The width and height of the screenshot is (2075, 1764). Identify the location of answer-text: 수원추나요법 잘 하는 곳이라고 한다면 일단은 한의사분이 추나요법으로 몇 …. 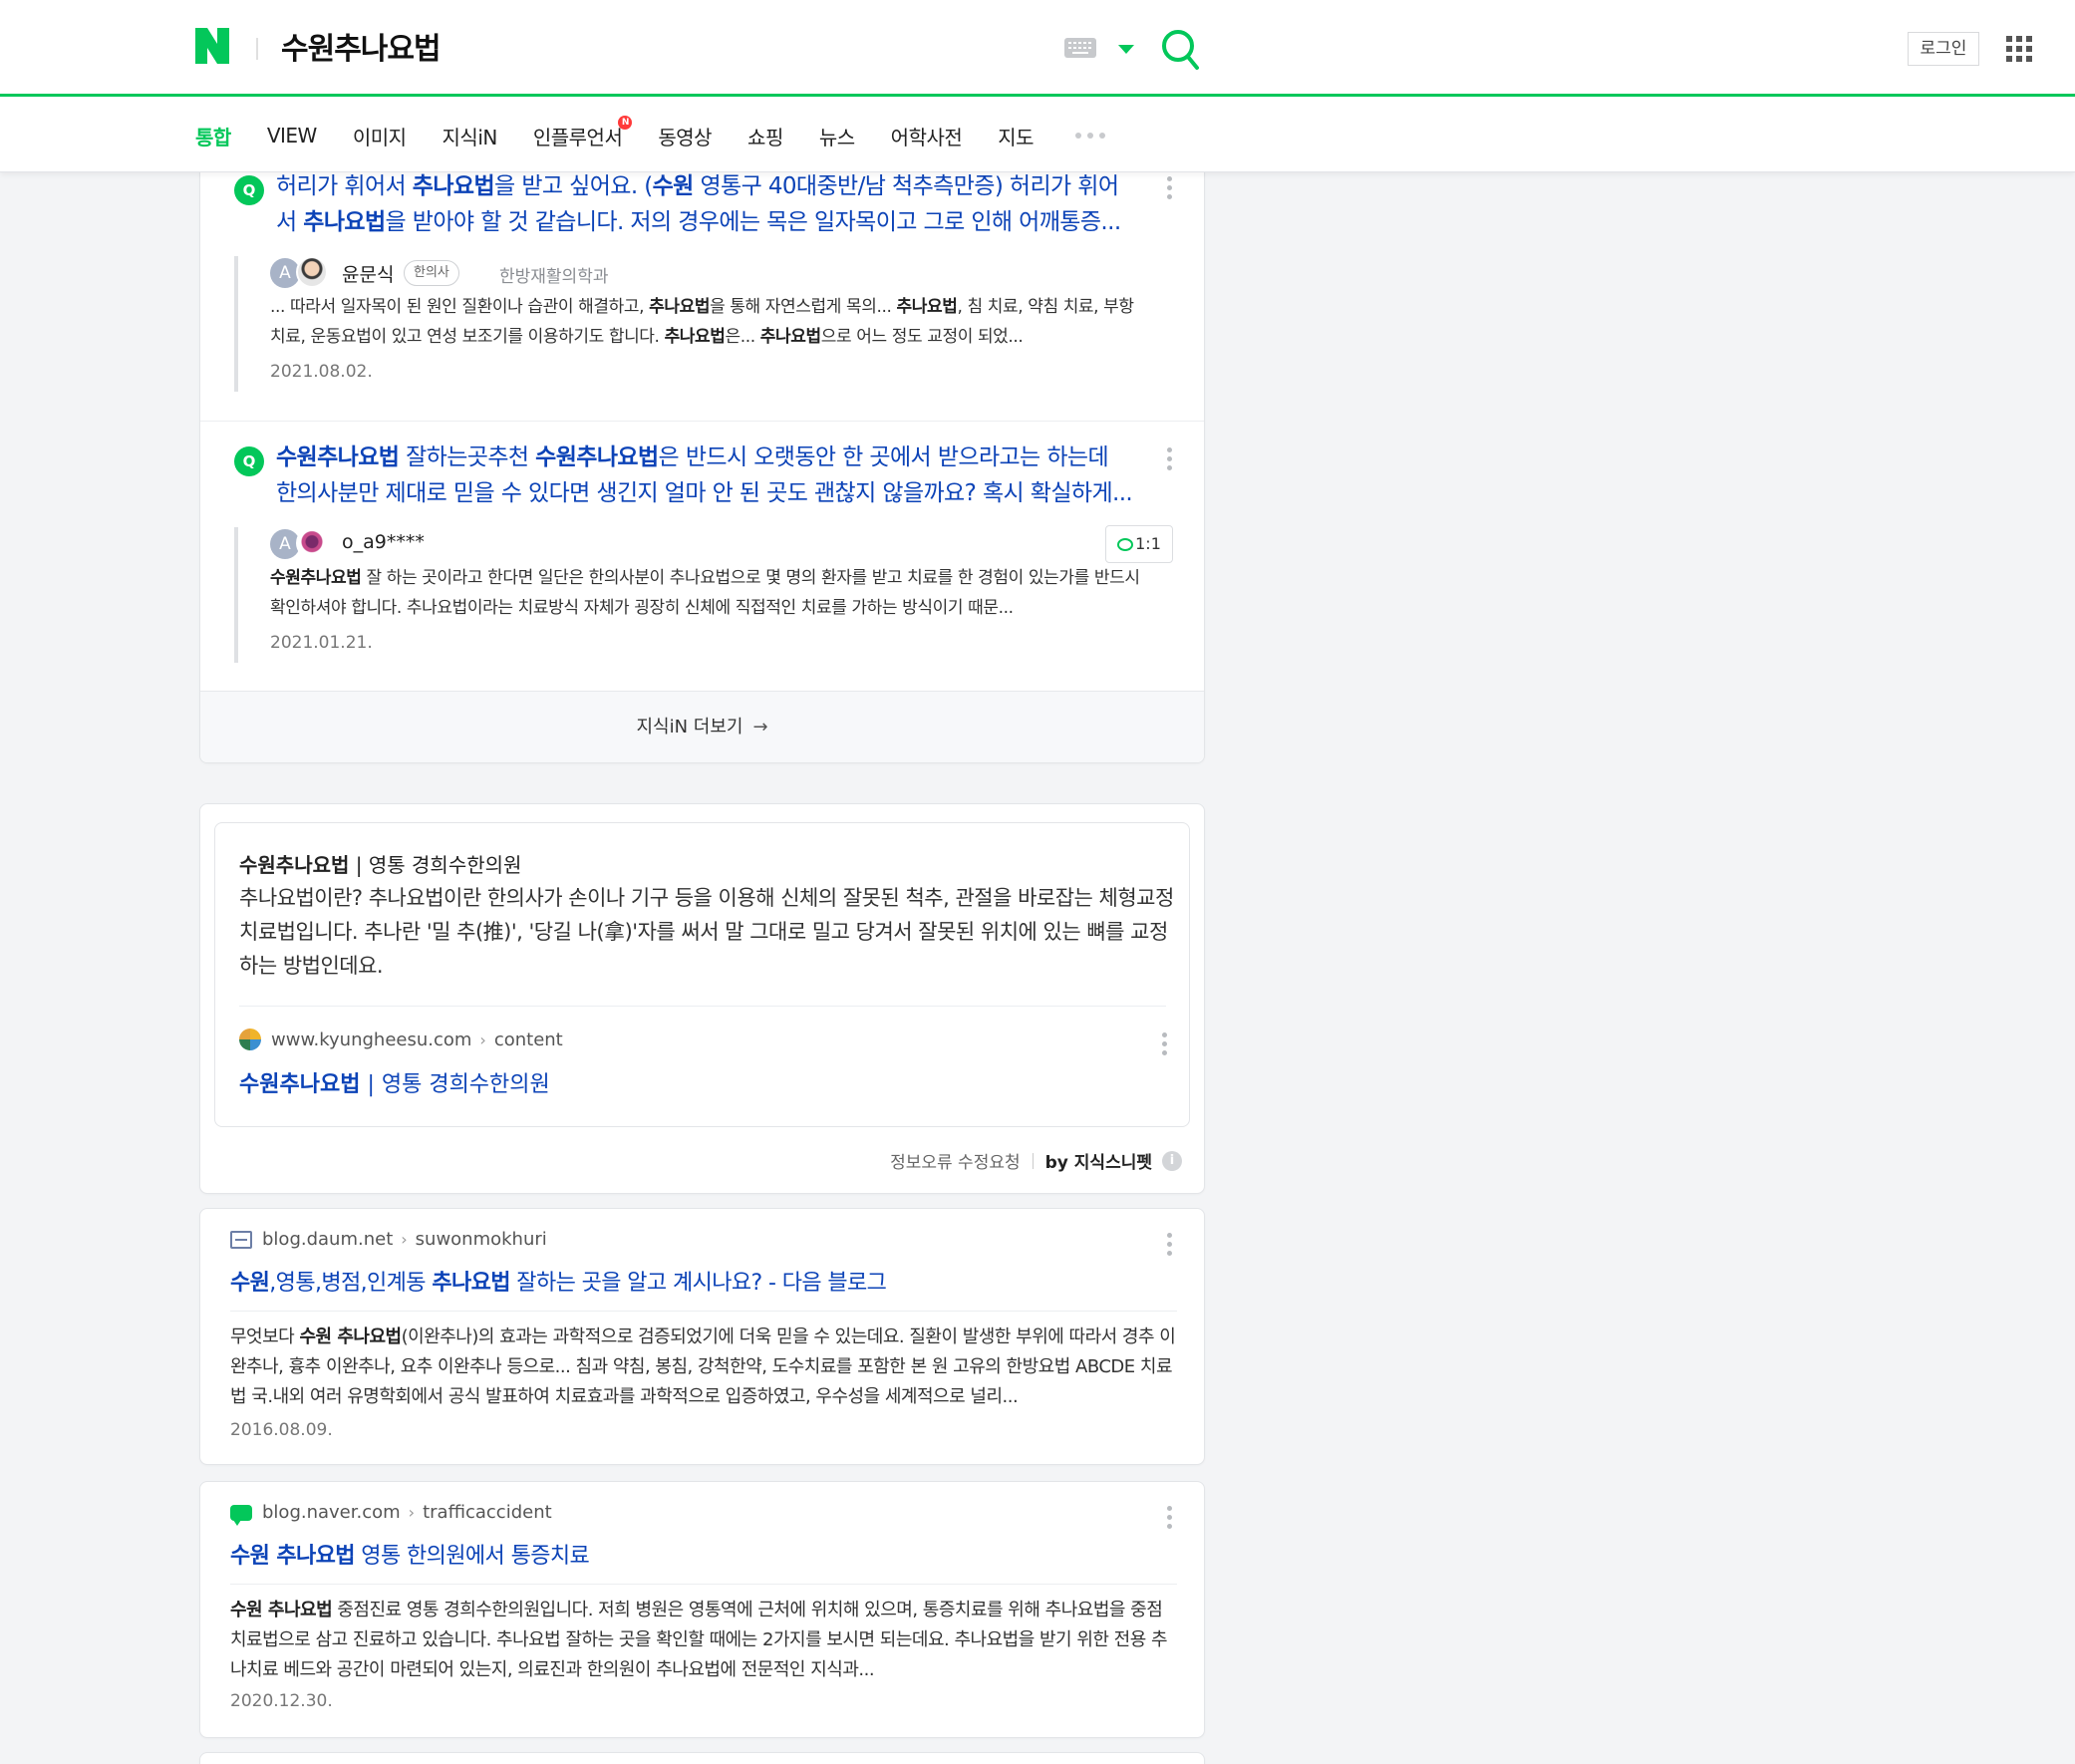
(705, 593).